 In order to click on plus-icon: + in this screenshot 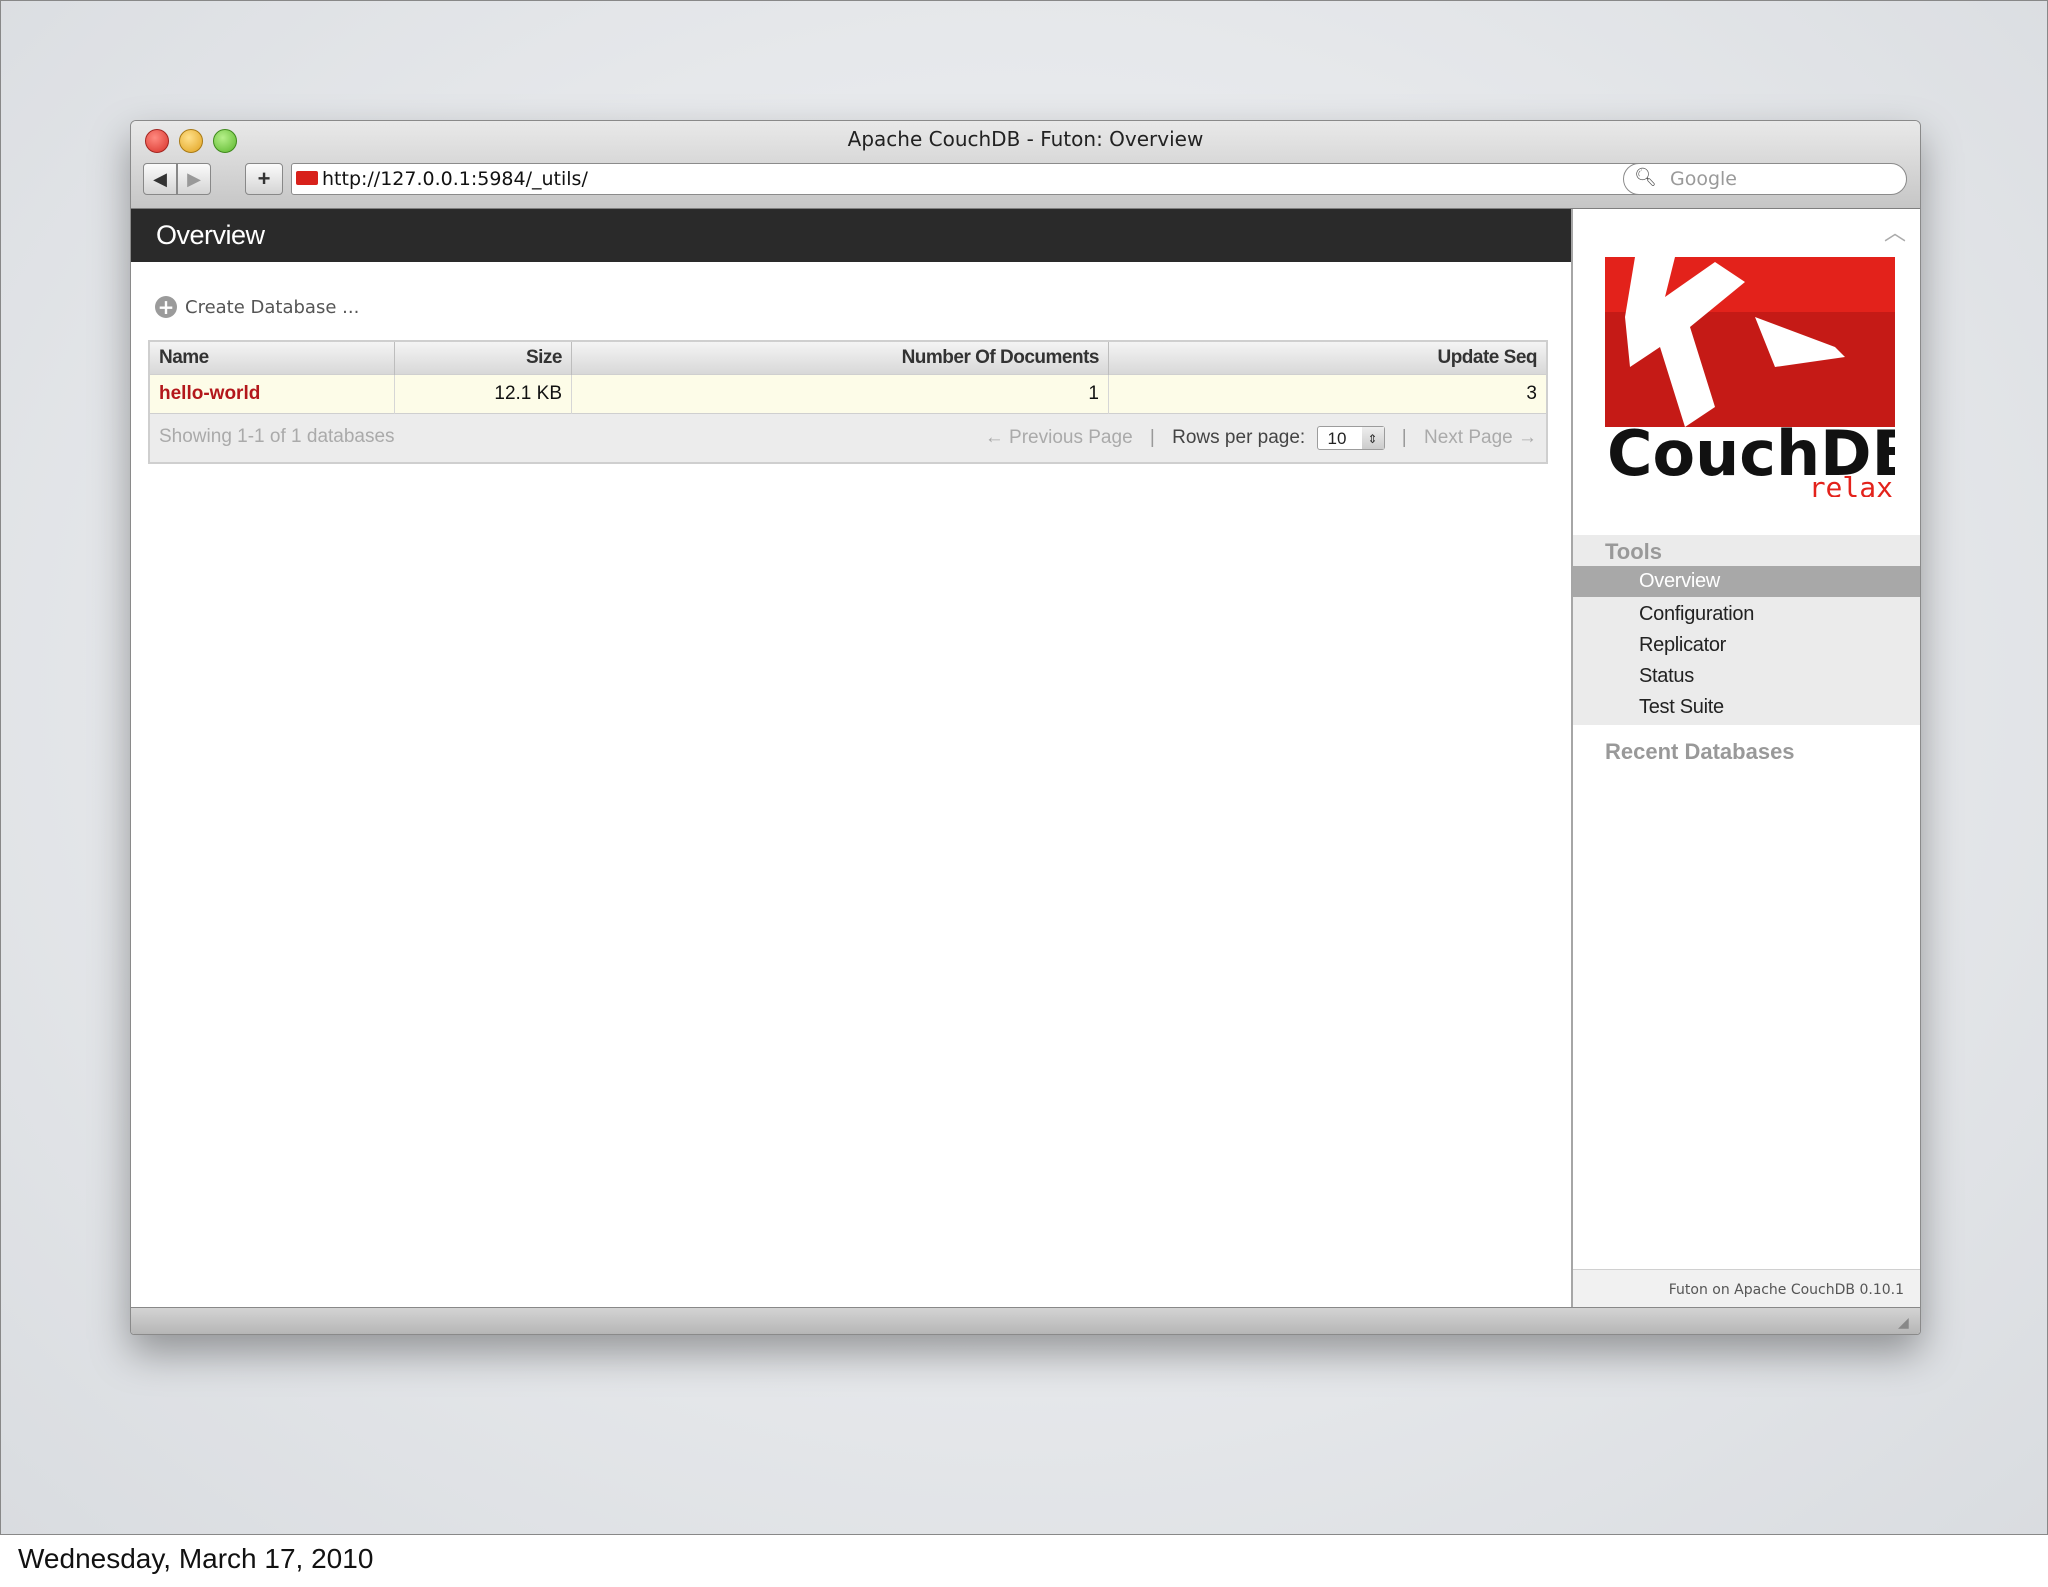, I will do `click(264, 178)`.